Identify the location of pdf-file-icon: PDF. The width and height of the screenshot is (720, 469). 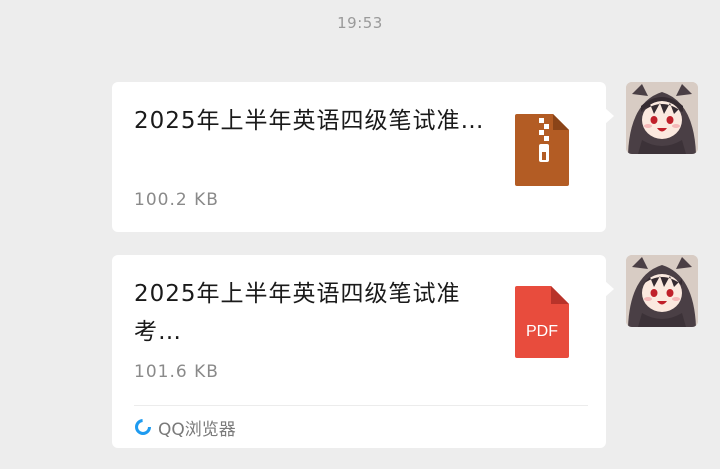
(542, 322).